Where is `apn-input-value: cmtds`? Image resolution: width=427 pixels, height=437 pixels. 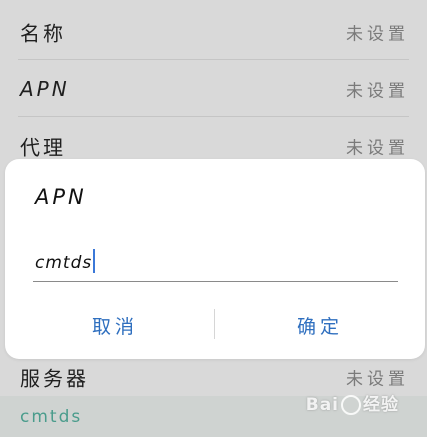 apn-input-value: cmtds is located at coordinates (65, 262).